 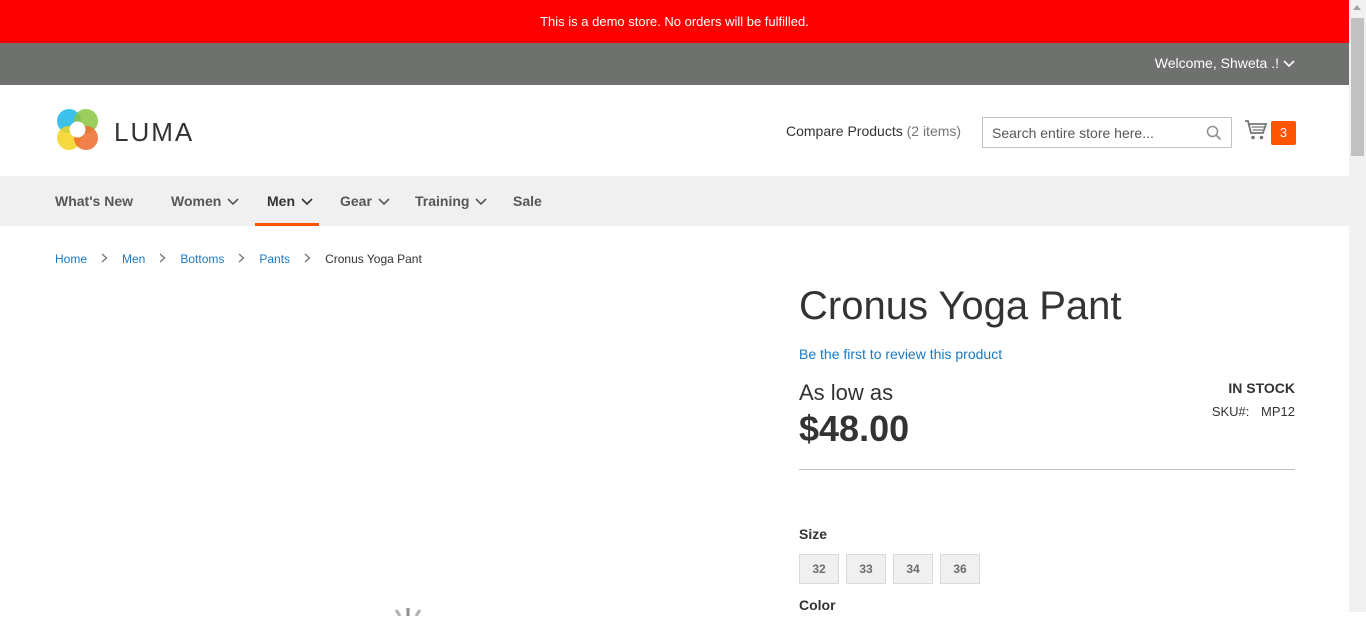 What do you see at coordinates (356, 201) in the screenshot?
I see `nav-item-label: Gear` at bounding box center [356, 201].